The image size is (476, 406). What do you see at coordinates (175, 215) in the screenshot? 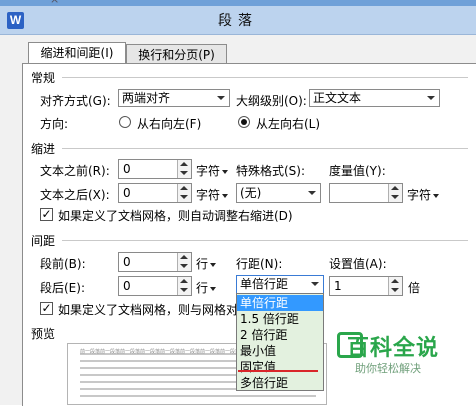
I see `indent-grid-label: 如果定义了文档网格，则自动调整右缩进(D)` at bounding box center [175, 215].